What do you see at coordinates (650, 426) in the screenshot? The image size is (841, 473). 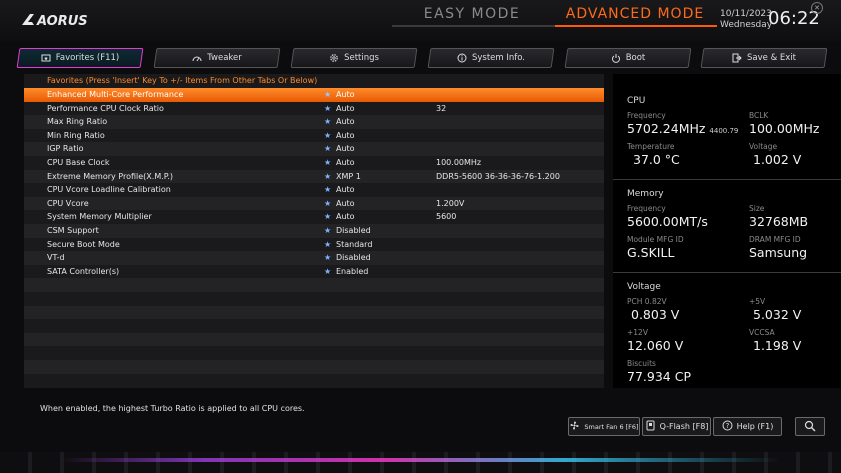 I see `qflash-icon` at bounding box center [650, 426].